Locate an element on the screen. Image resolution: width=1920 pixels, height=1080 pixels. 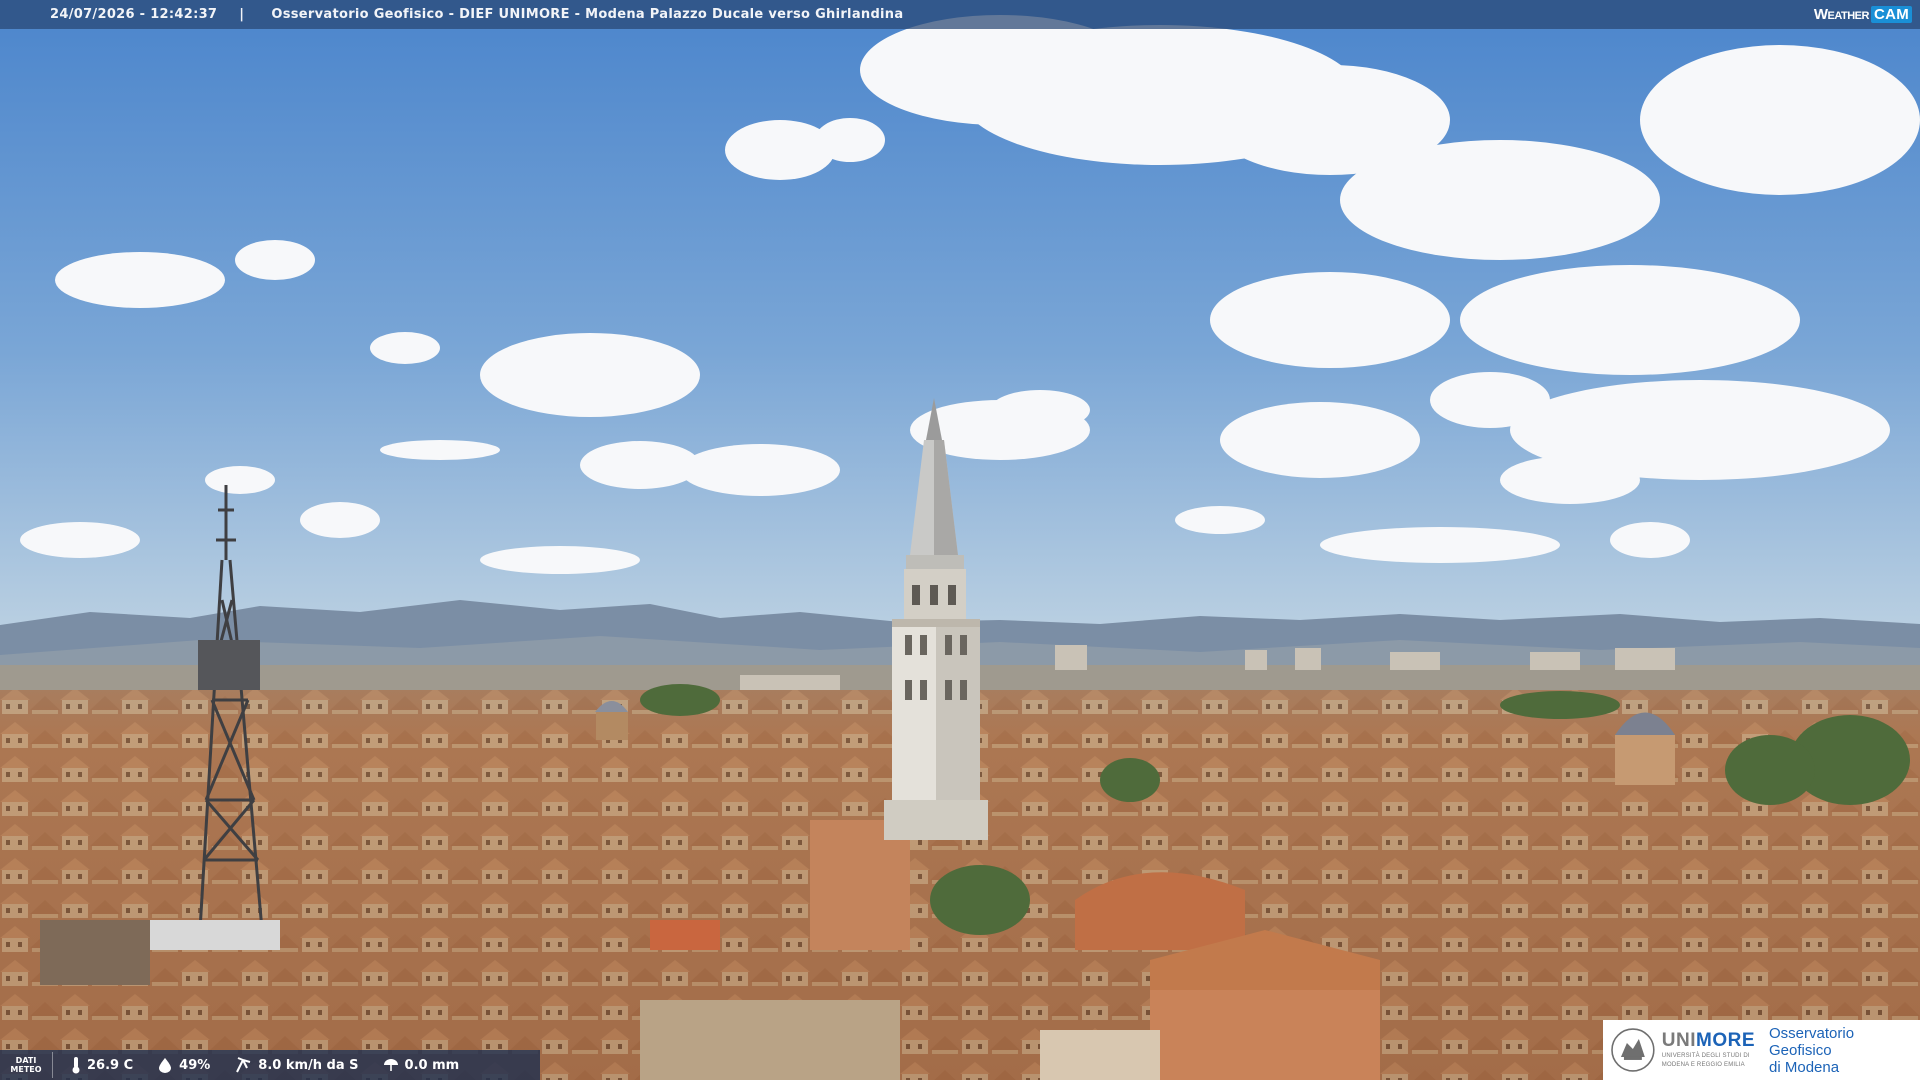
university-seal-icon is located at coordinates (1633, 1050).